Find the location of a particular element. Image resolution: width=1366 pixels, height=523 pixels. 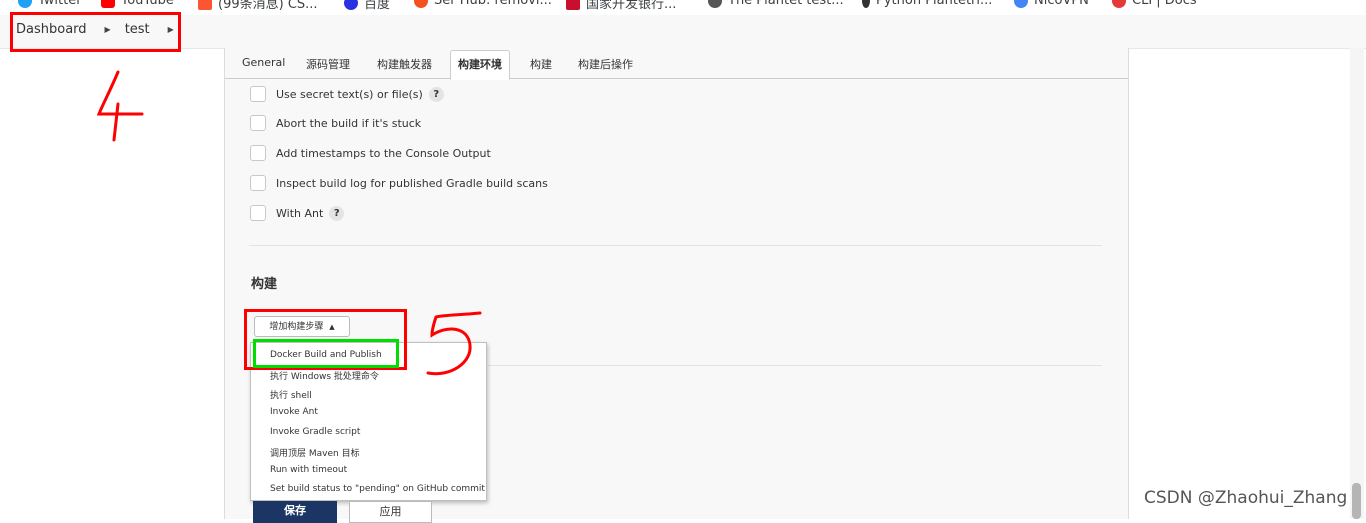

twitter-icon is located at coordinates (25, 4).